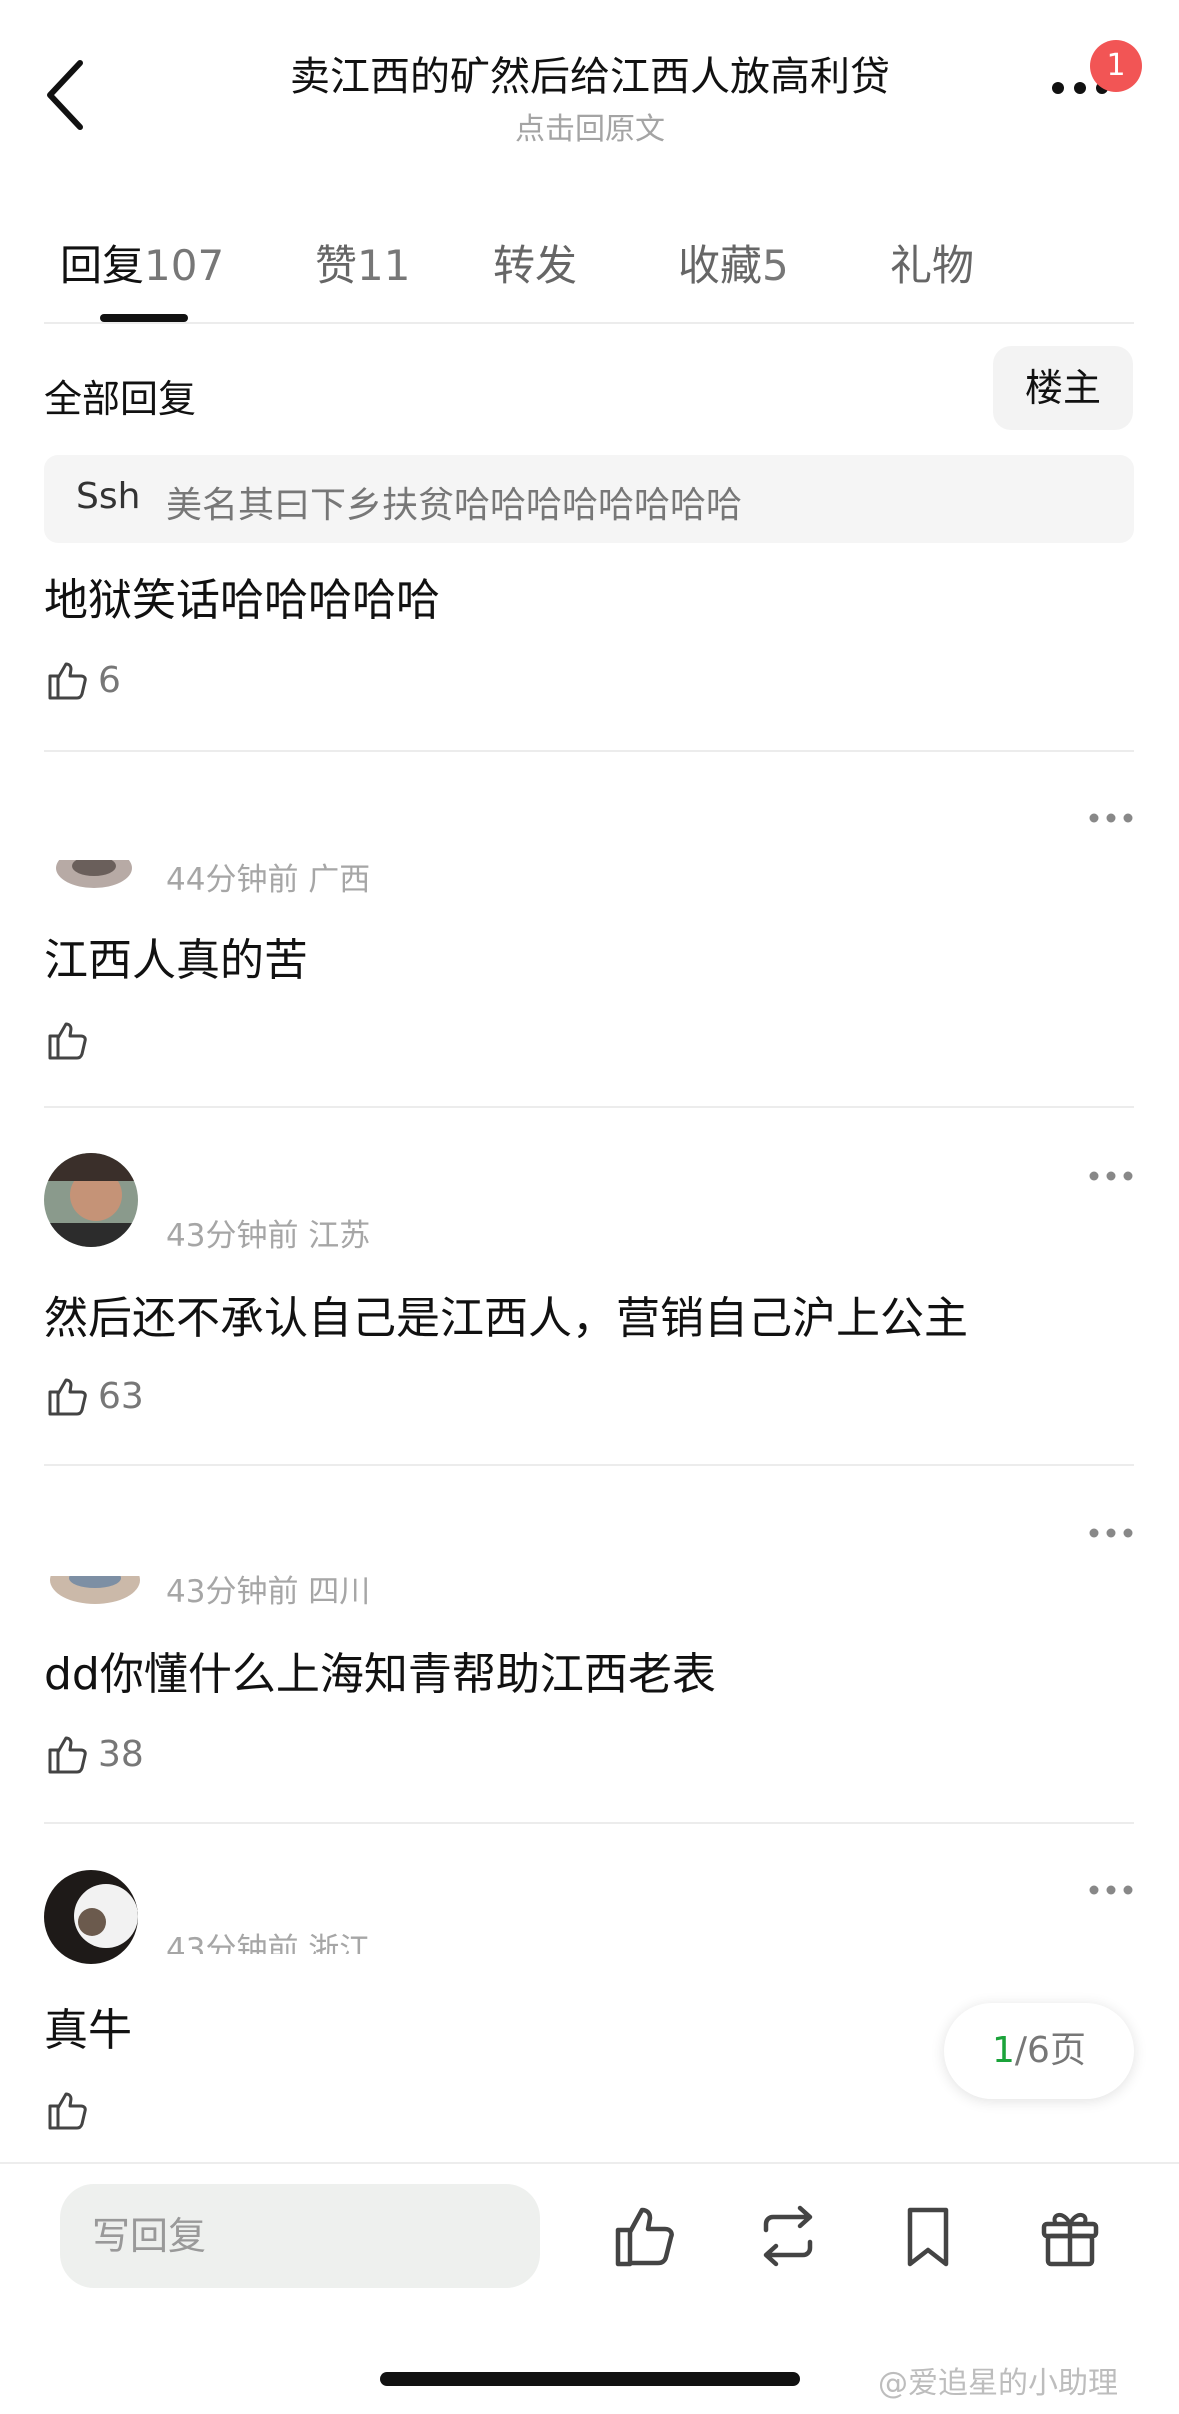 The height and width of the screenshot is (2414, 1179). I want to click on comment-text: 江西人真的苦, so click(176, 960).